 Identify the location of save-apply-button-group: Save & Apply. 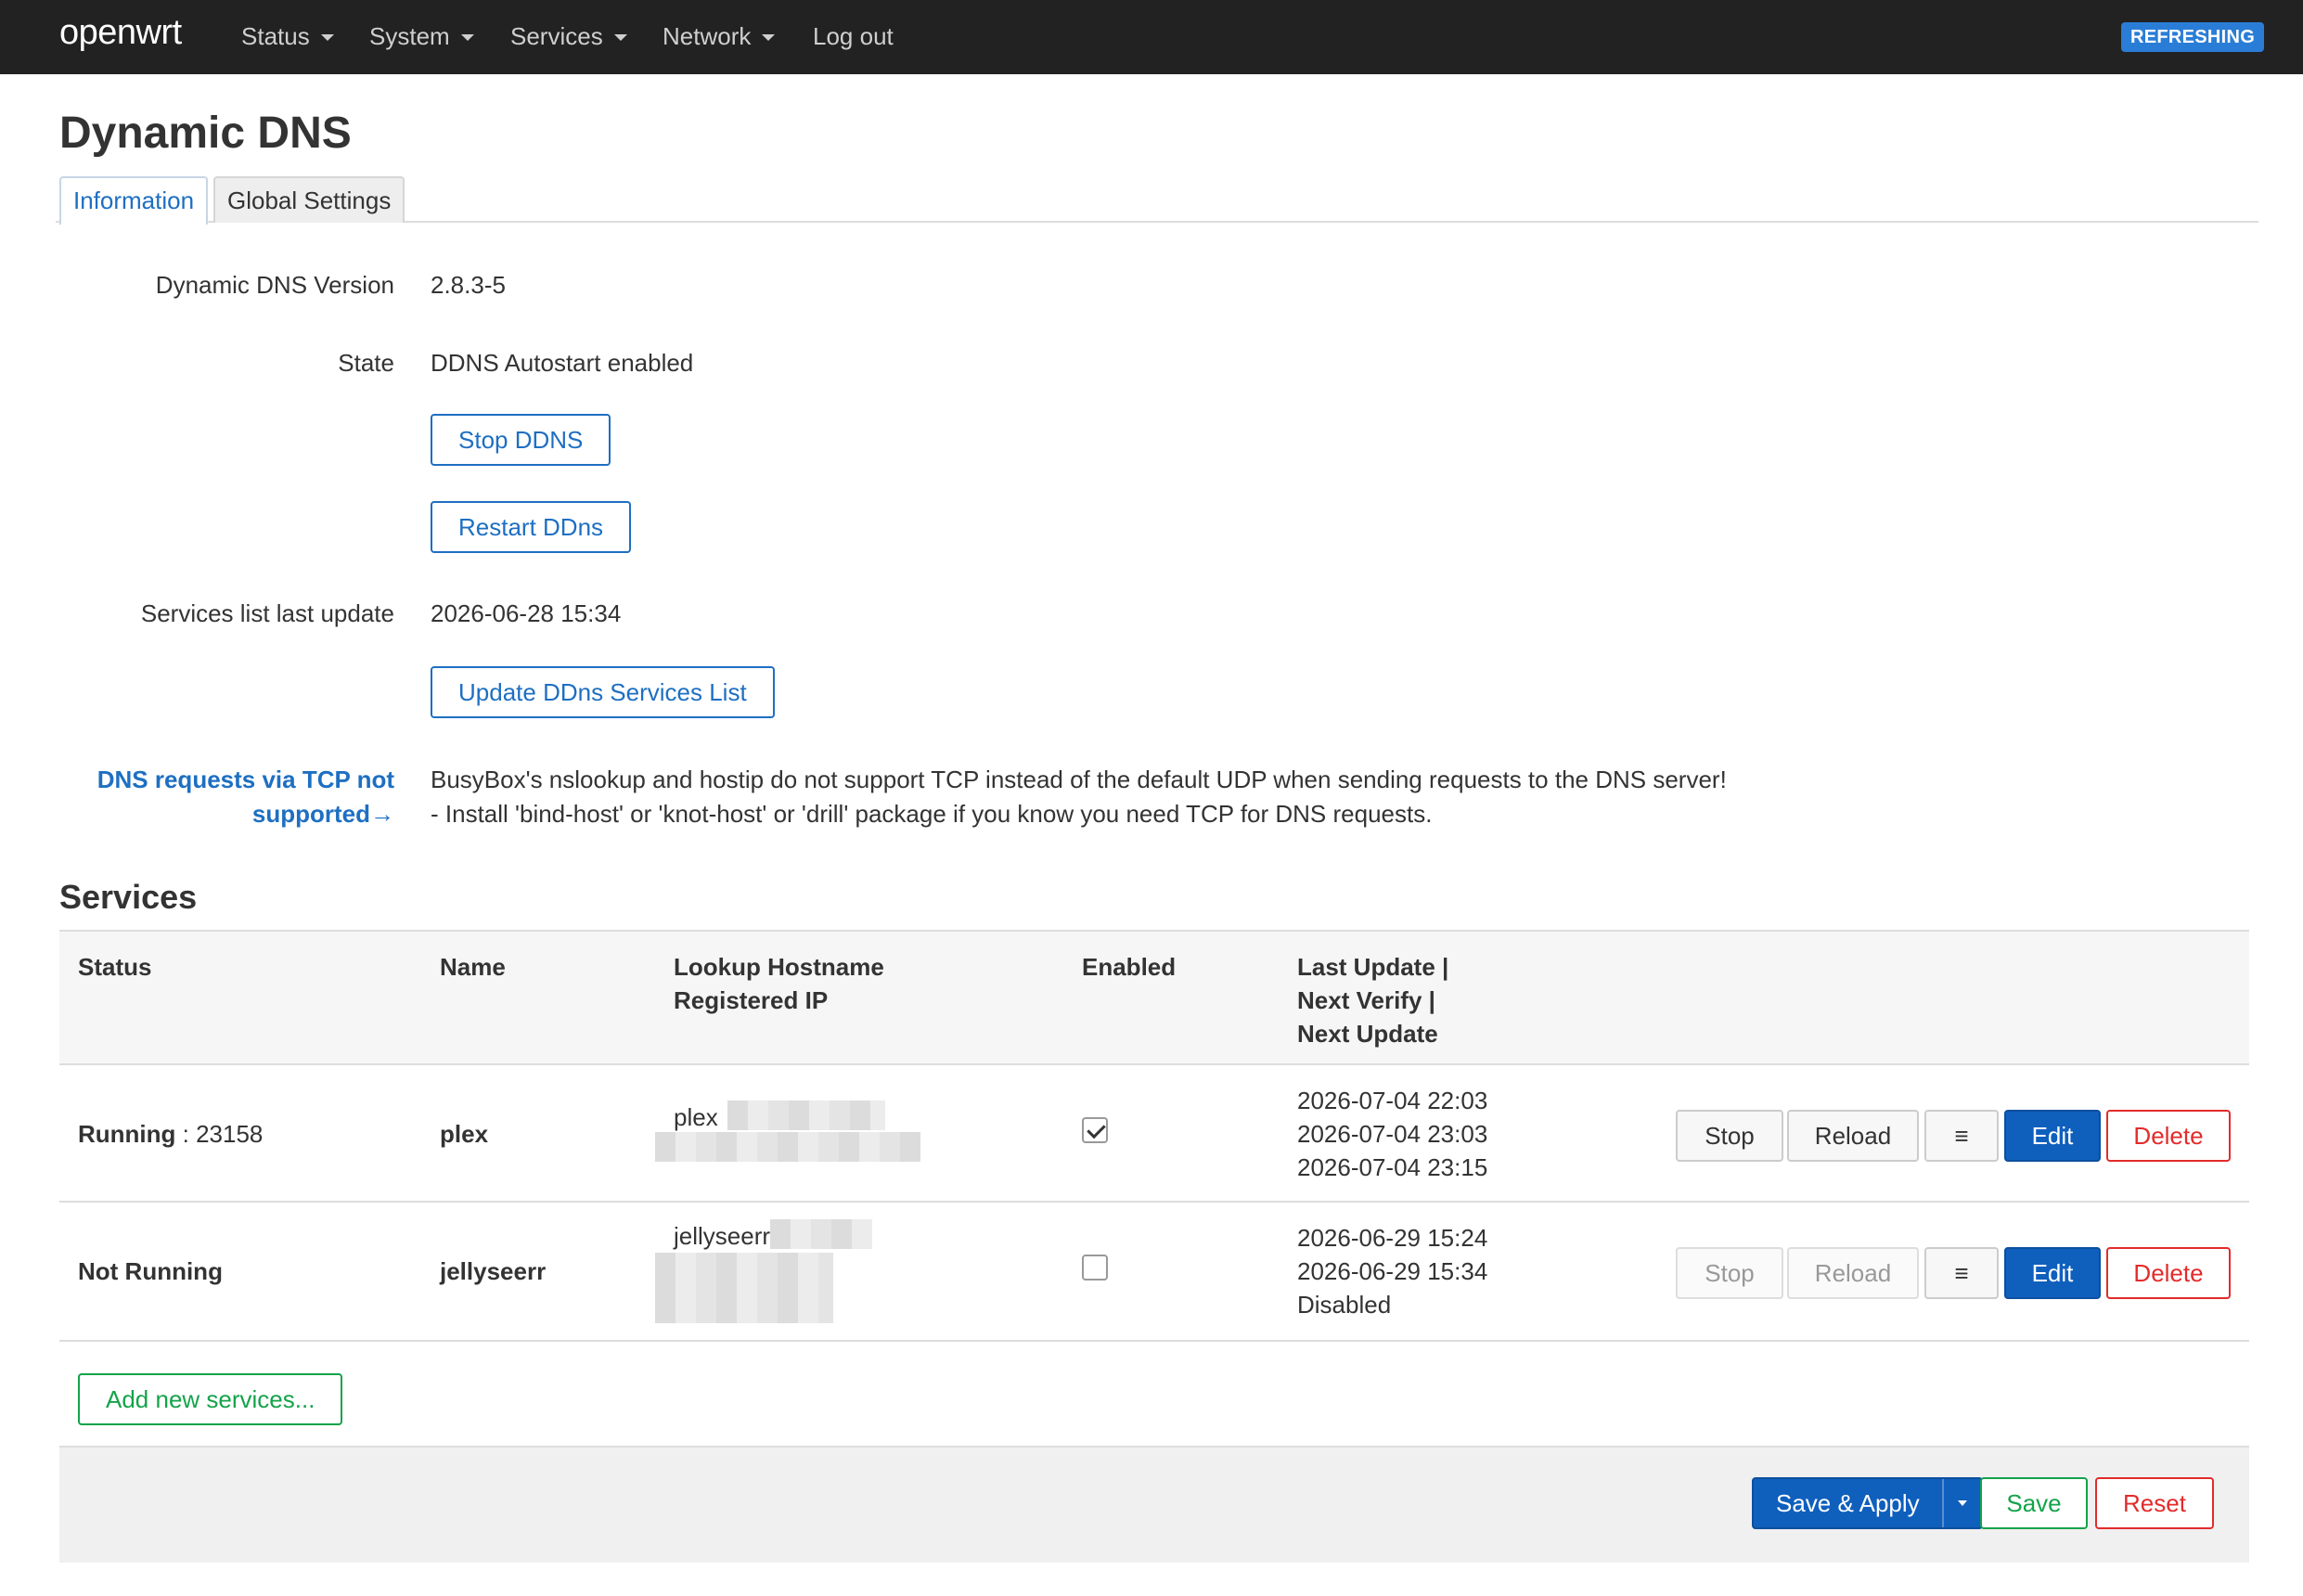
(1868, 1503).